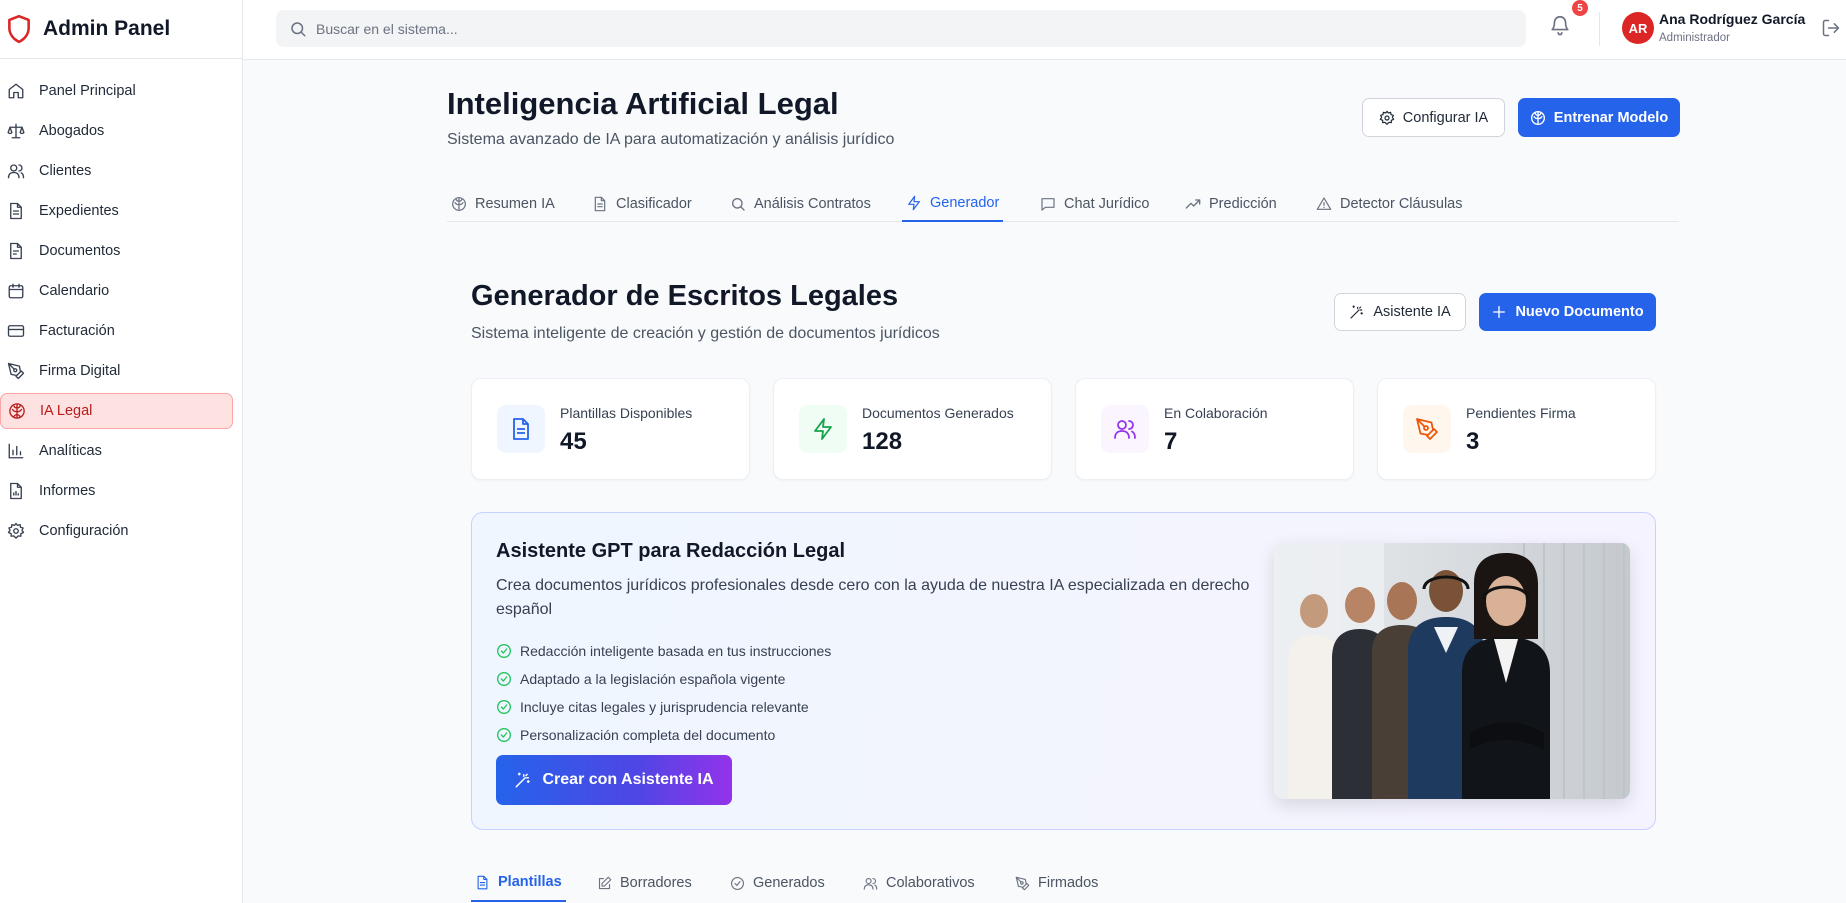 The image size is (1846, 903). I want to click on sidebar-item-informes: Informes, so click(116, 491).